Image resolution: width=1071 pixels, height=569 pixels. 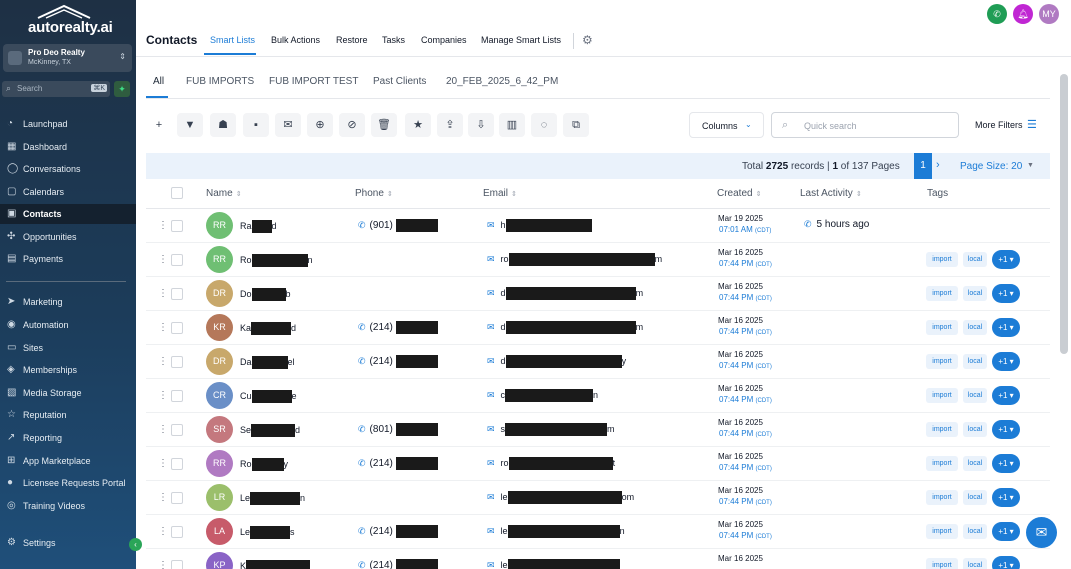 What do you see at coordinates (384, 125) in the screenshot?
I see `delete-button: 🗑︎` at bounding box center [384, 125].